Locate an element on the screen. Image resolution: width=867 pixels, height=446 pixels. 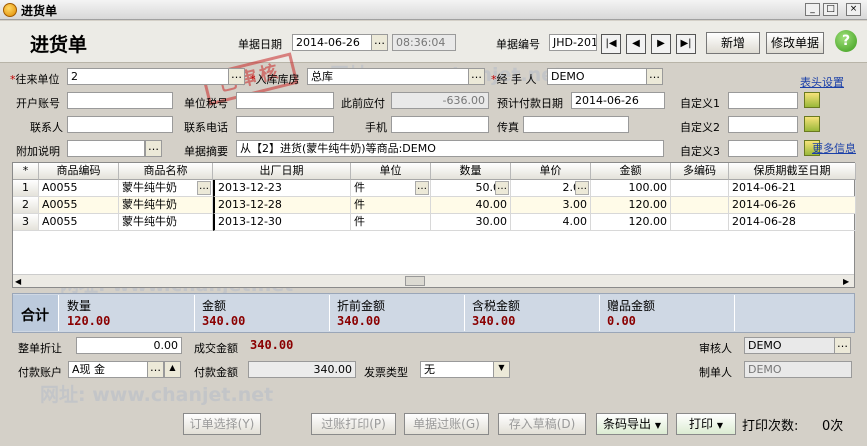
pay-account-dropdown-icon: ▲ is located at coordinates (172, 369).